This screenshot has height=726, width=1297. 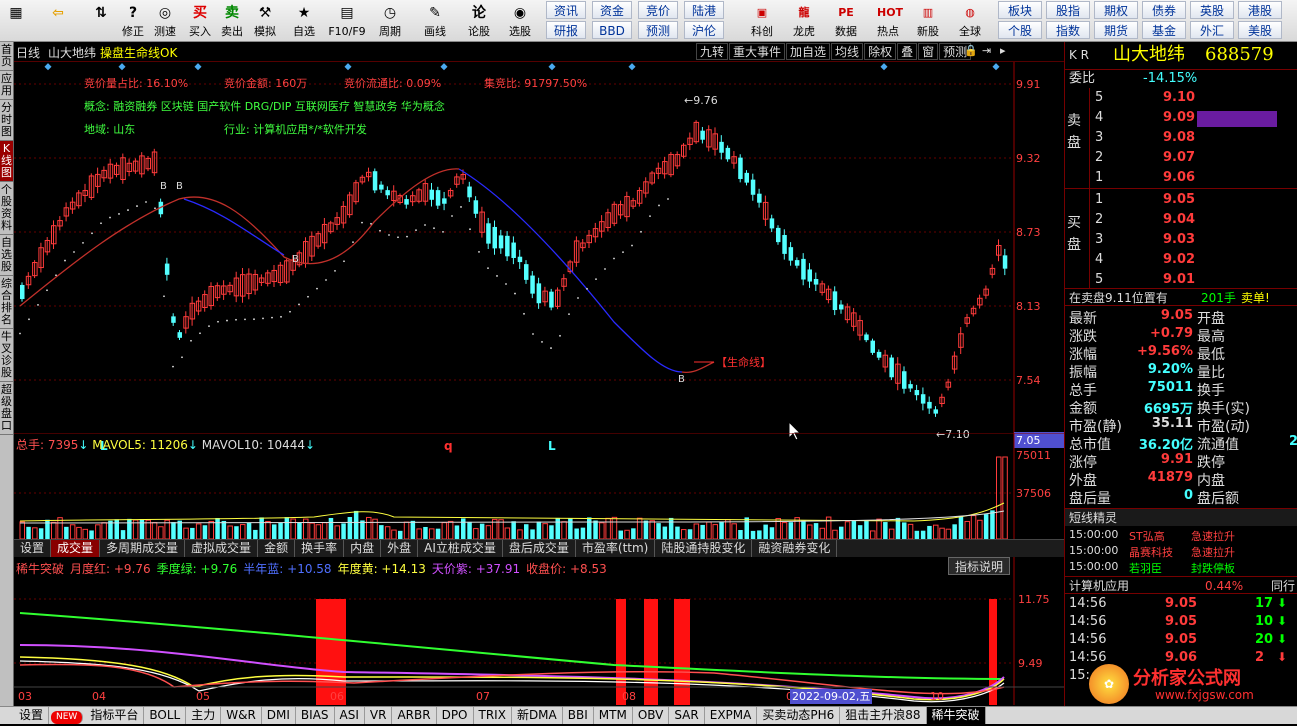 I want to click on sell-price-1: 9.06, so click(x=1179, y=177).